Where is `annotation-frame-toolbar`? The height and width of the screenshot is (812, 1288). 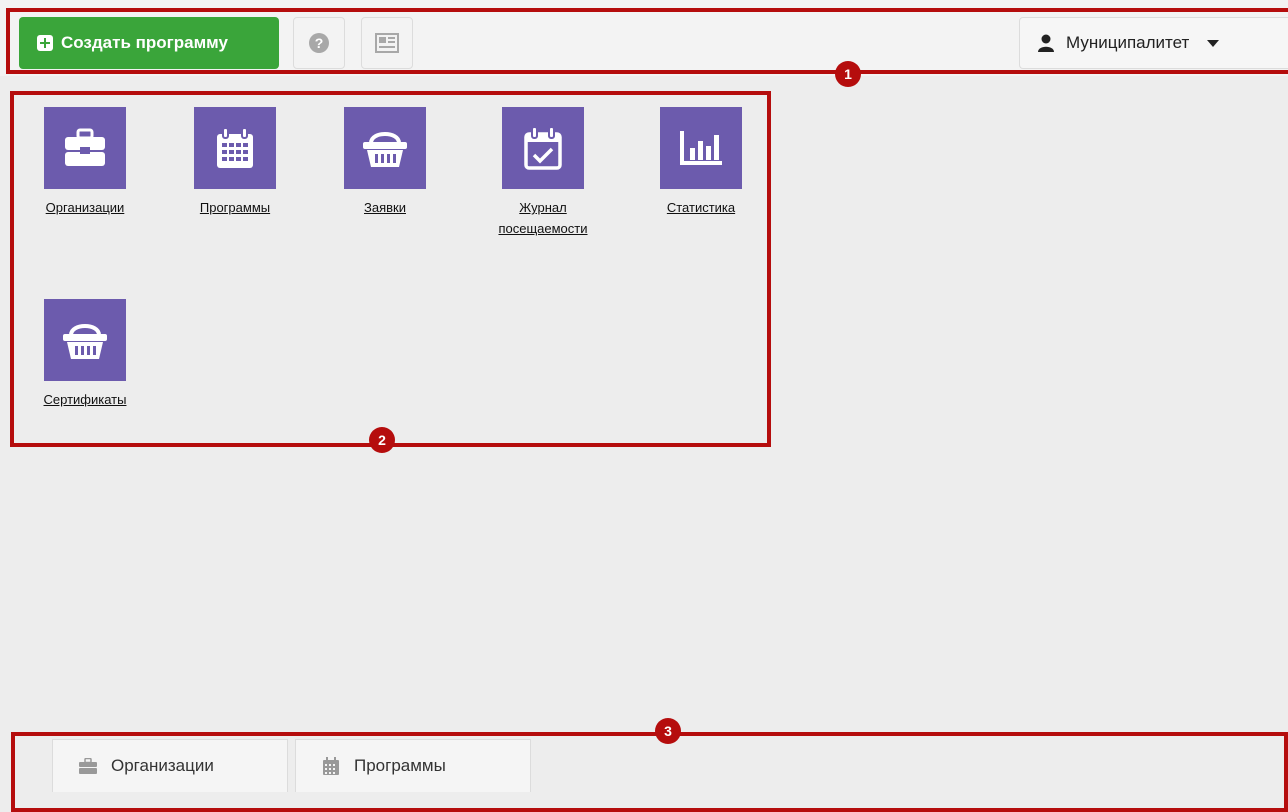
annotation-frame-toolbar is located at coordinates (647, 41).